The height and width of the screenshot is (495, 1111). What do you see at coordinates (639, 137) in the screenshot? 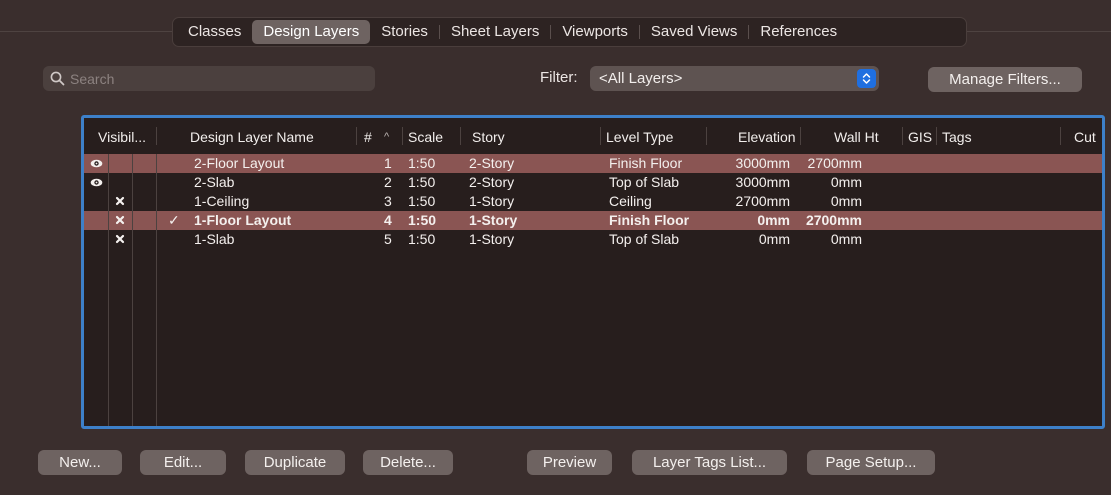
I see `column-header-level-type: Level Type` at bounding box center [639, 137].